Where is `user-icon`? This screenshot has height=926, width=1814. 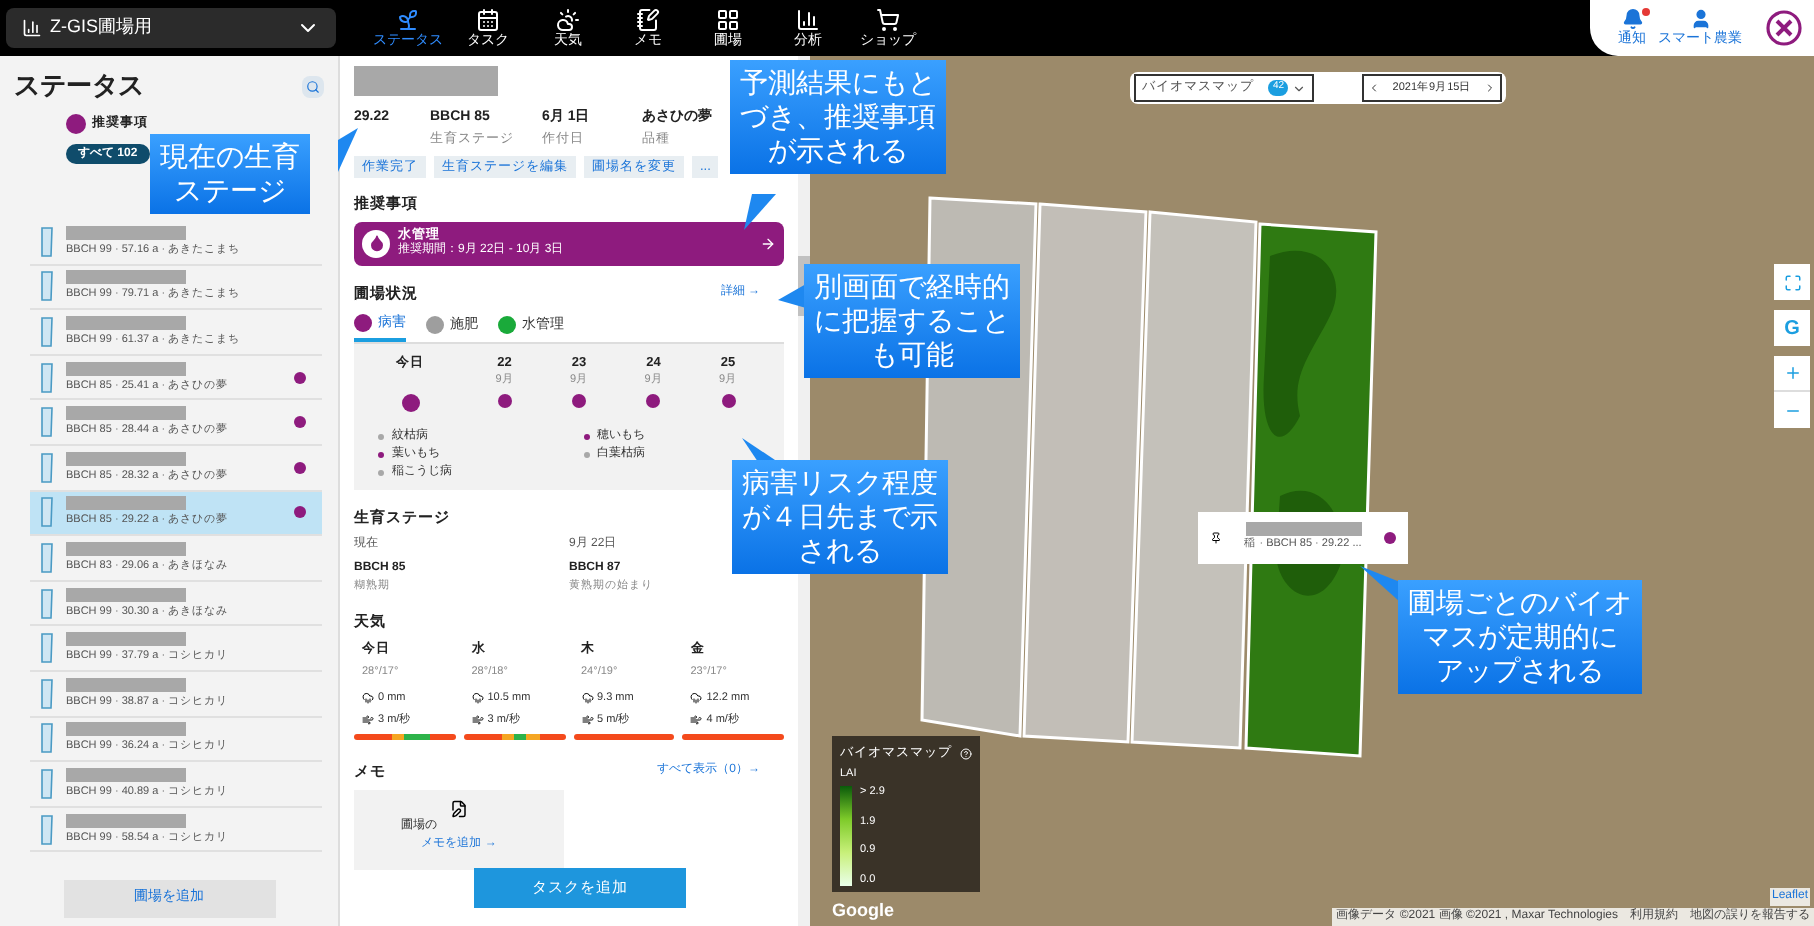
user-icon is located at coordinates (1700, 19).